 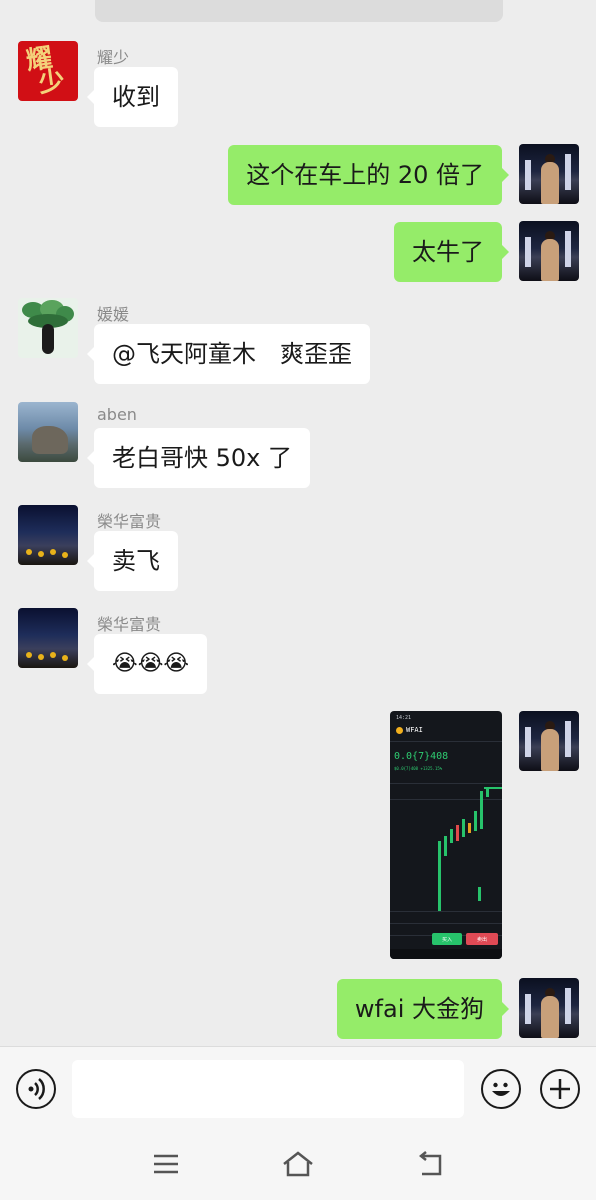 What do you see at coordinates (447, 940) in the screenshot?
I see `screenshot-buy-label: 买入` at bounding box center [447, 940].